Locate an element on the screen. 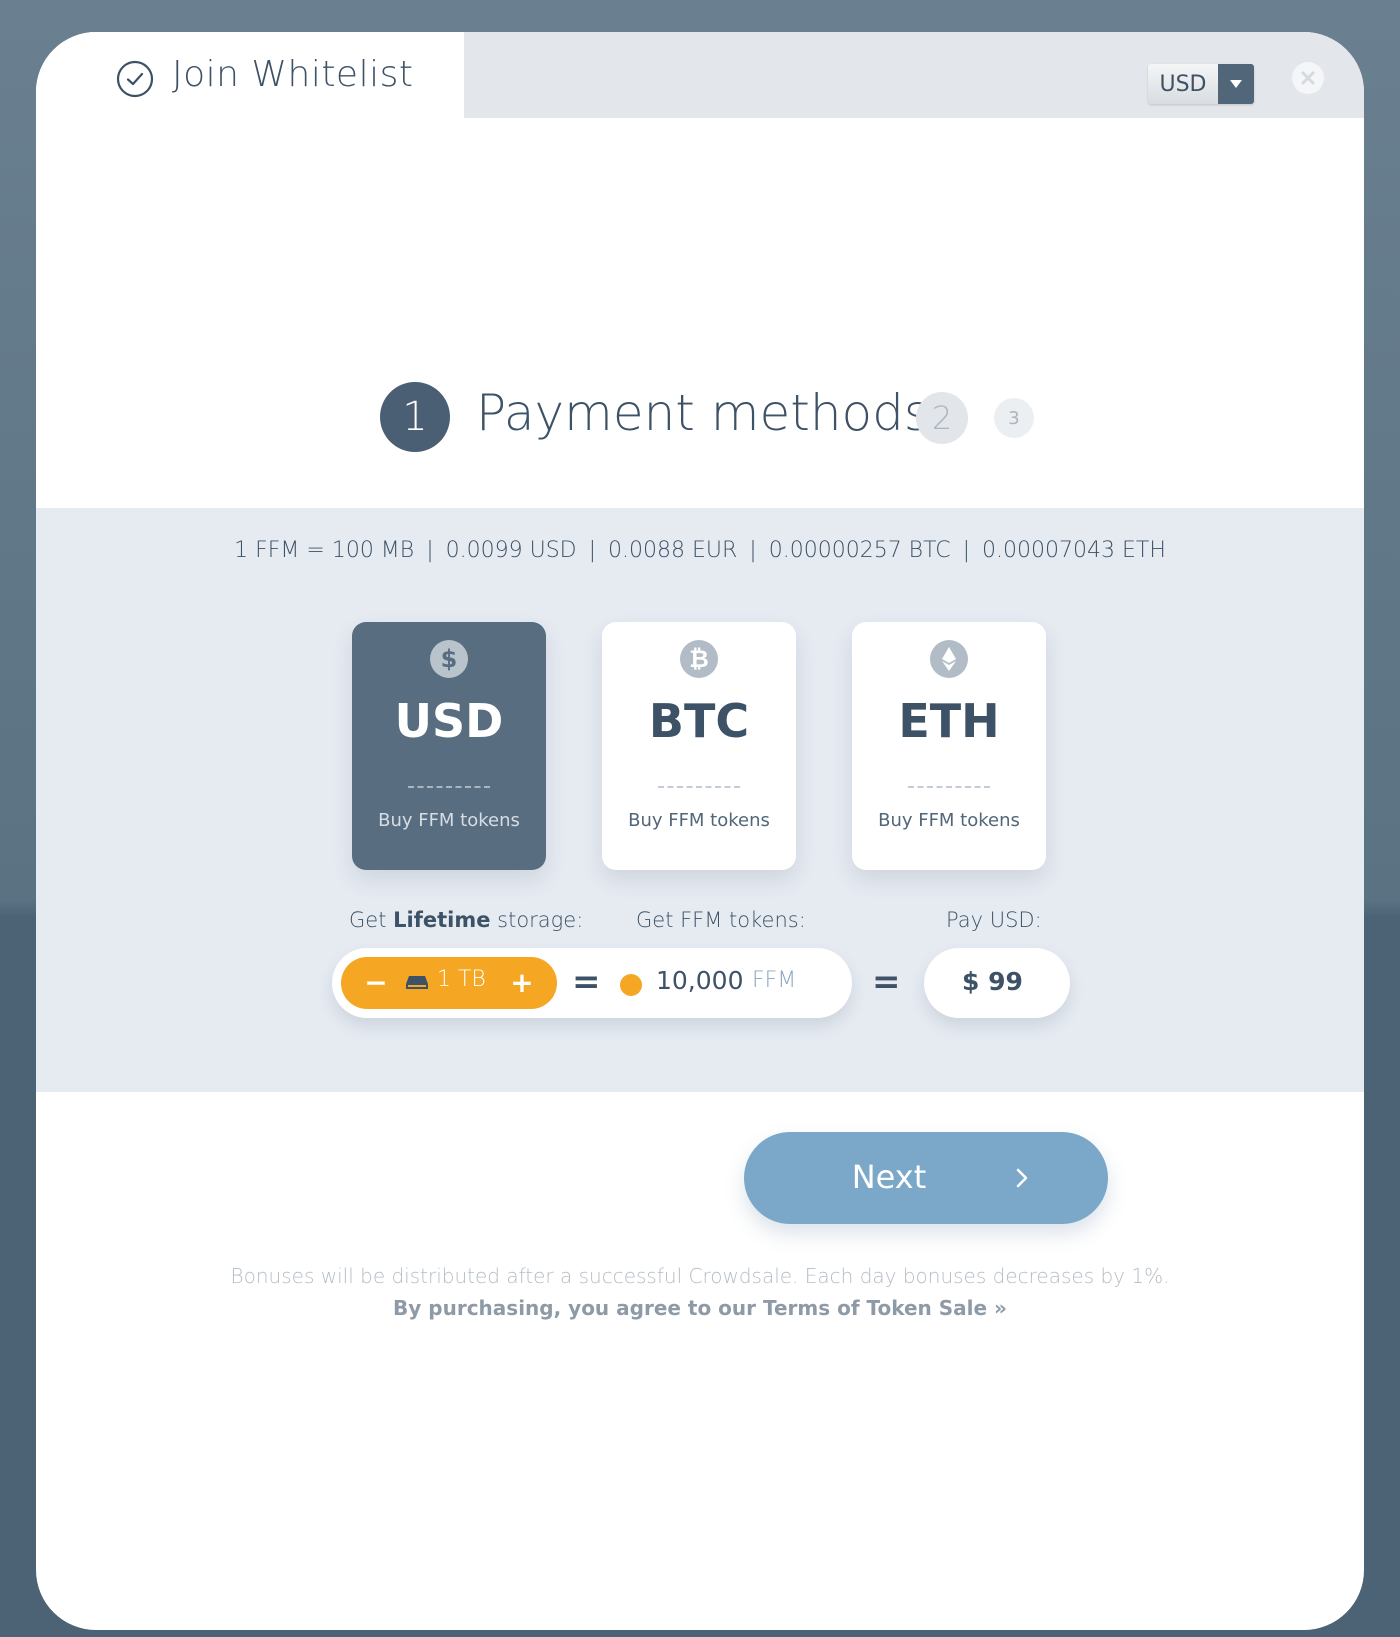  rate-usd: 0.0099 USD is located at coordinates (511, 550).